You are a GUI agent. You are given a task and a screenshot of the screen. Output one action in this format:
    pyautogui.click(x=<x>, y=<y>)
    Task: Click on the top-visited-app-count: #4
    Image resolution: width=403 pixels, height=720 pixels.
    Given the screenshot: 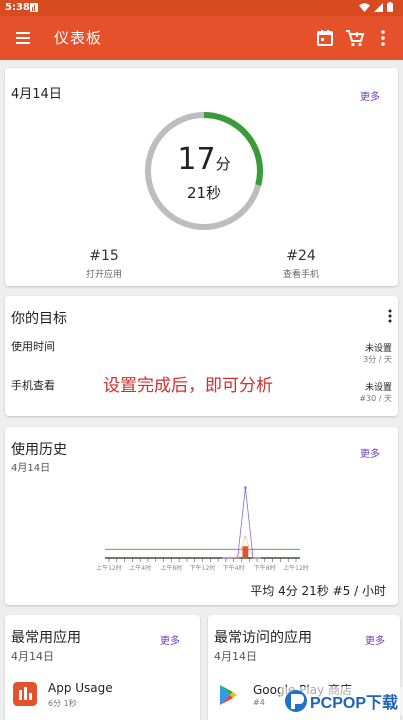 What is the action you would take?
    pyautogui.click(x=259, y=702)
    